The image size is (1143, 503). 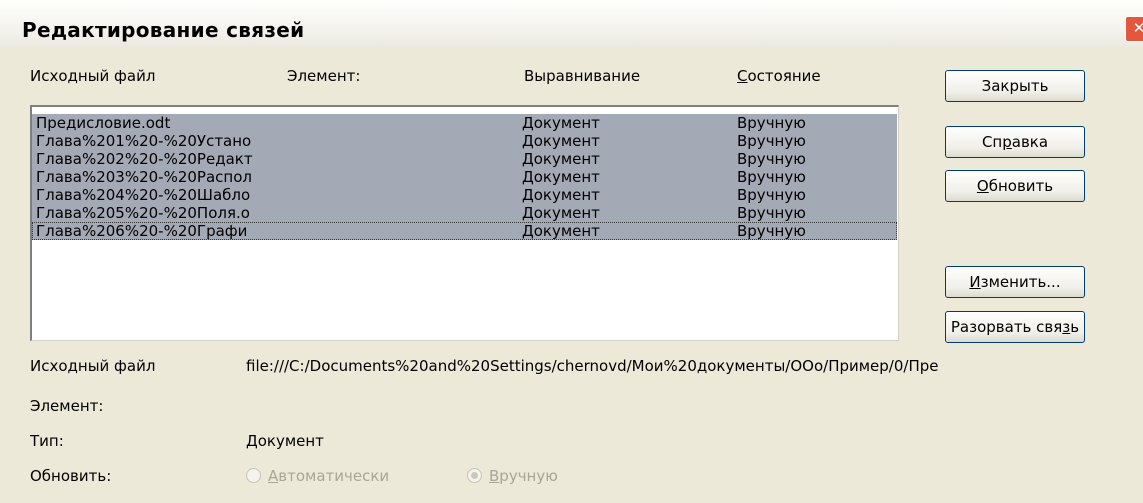 I want to click on auto-radio-label: Автоматически, so click(x=328, y=476).